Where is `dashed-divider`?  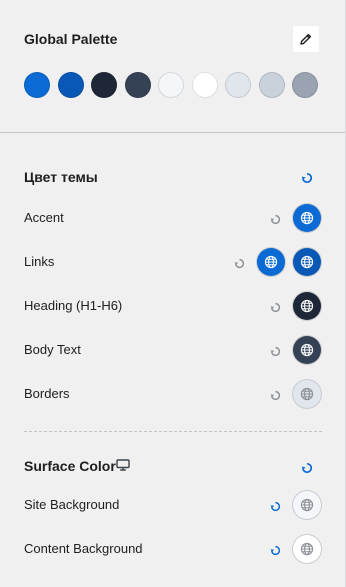 dashed-divider is located at coordinates (173, 431).